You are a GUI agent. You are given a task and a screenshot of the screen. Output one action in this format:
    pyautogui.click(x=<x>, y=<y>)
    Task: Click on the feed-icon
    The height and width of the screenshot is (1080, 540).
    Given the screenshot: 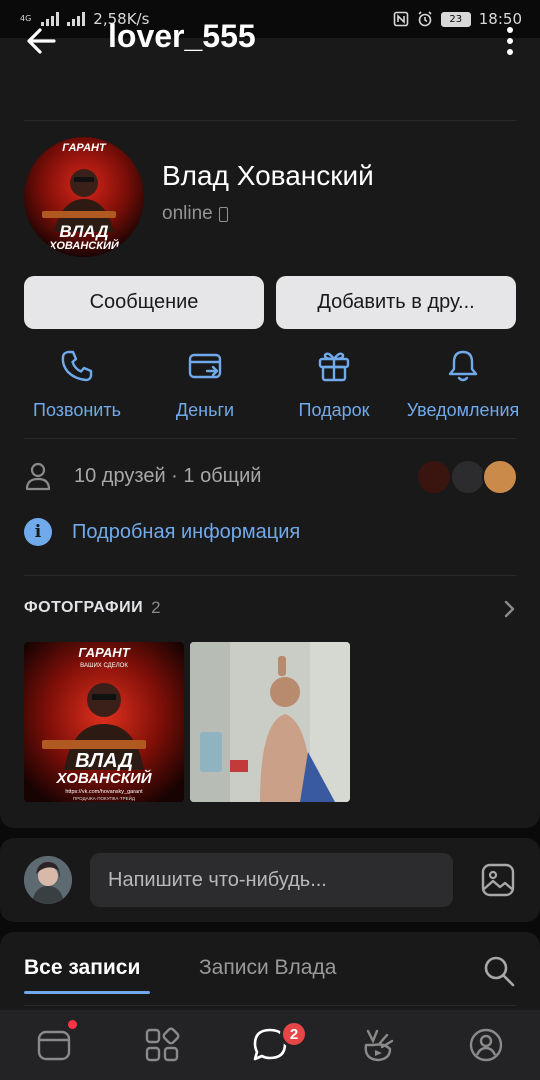 What is the action you would take?
    pyautogui.click(x=54, y=1045)
    